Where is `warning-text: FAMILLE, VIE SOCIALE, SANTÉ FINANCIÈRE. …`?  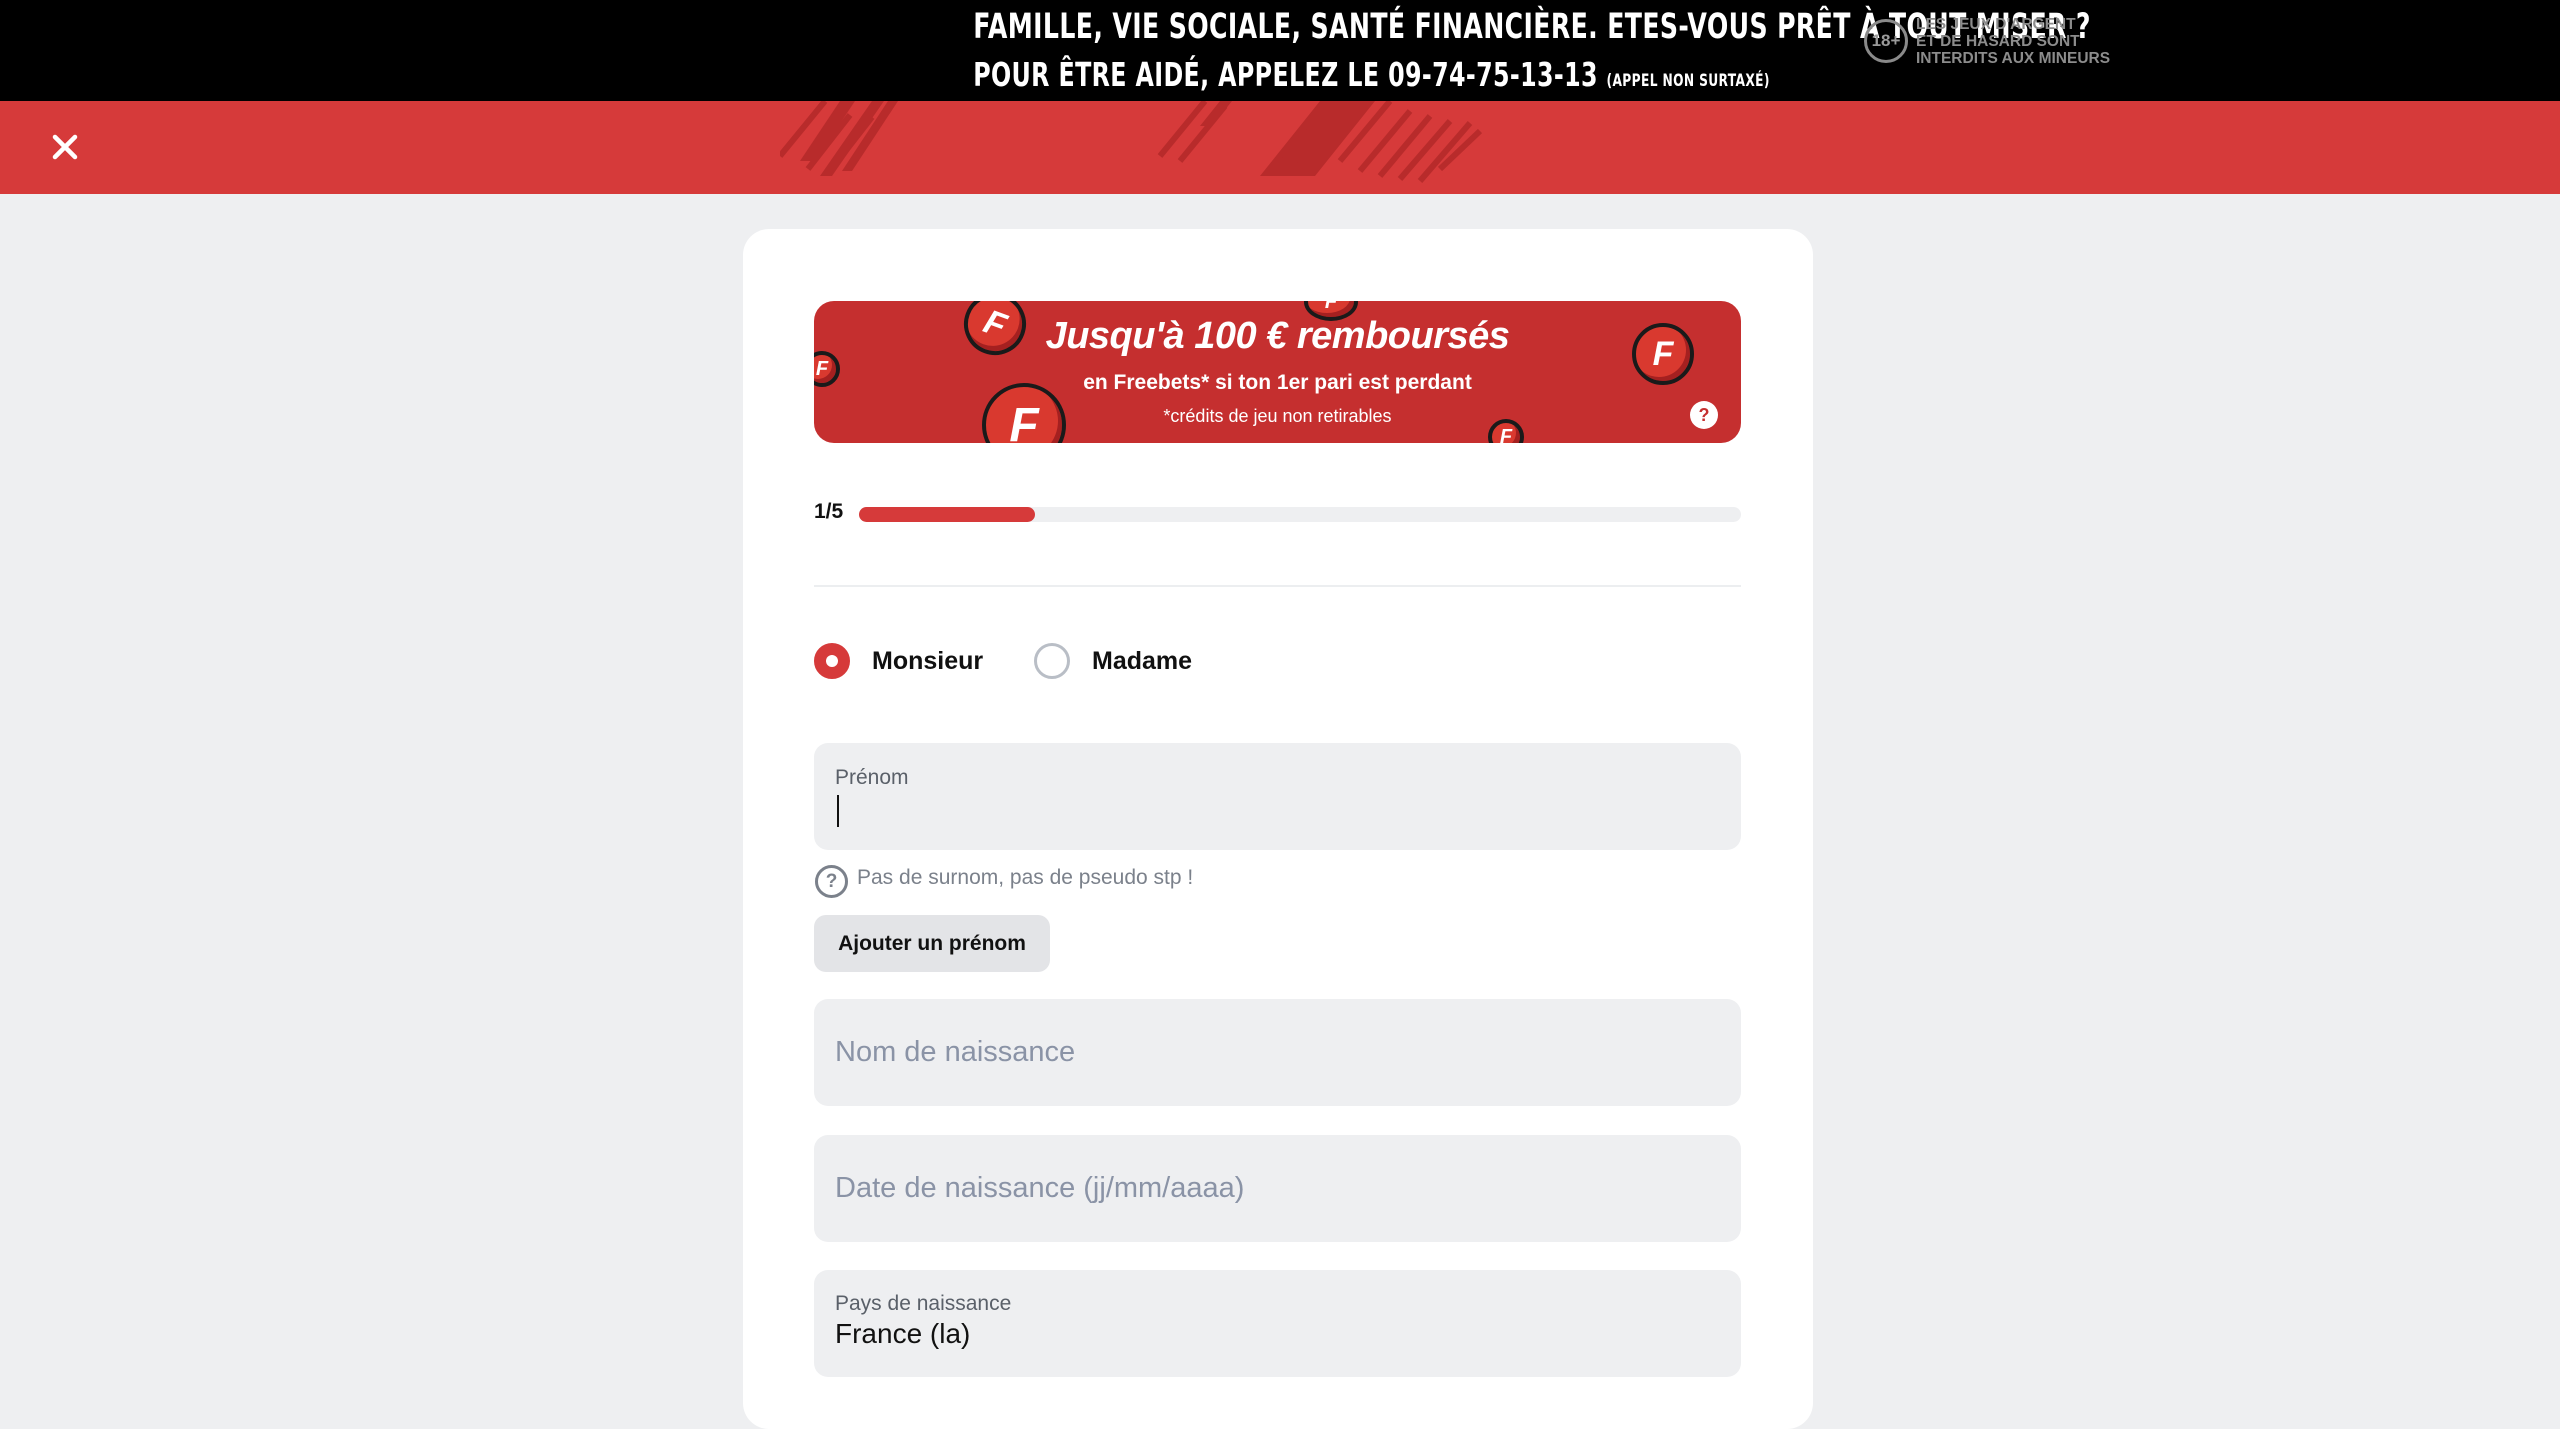
warning-text: FAMILLE, VIE SOCIALE, SANTÉ FINANCIÈRE. … is located at coordinates (1532, 53).